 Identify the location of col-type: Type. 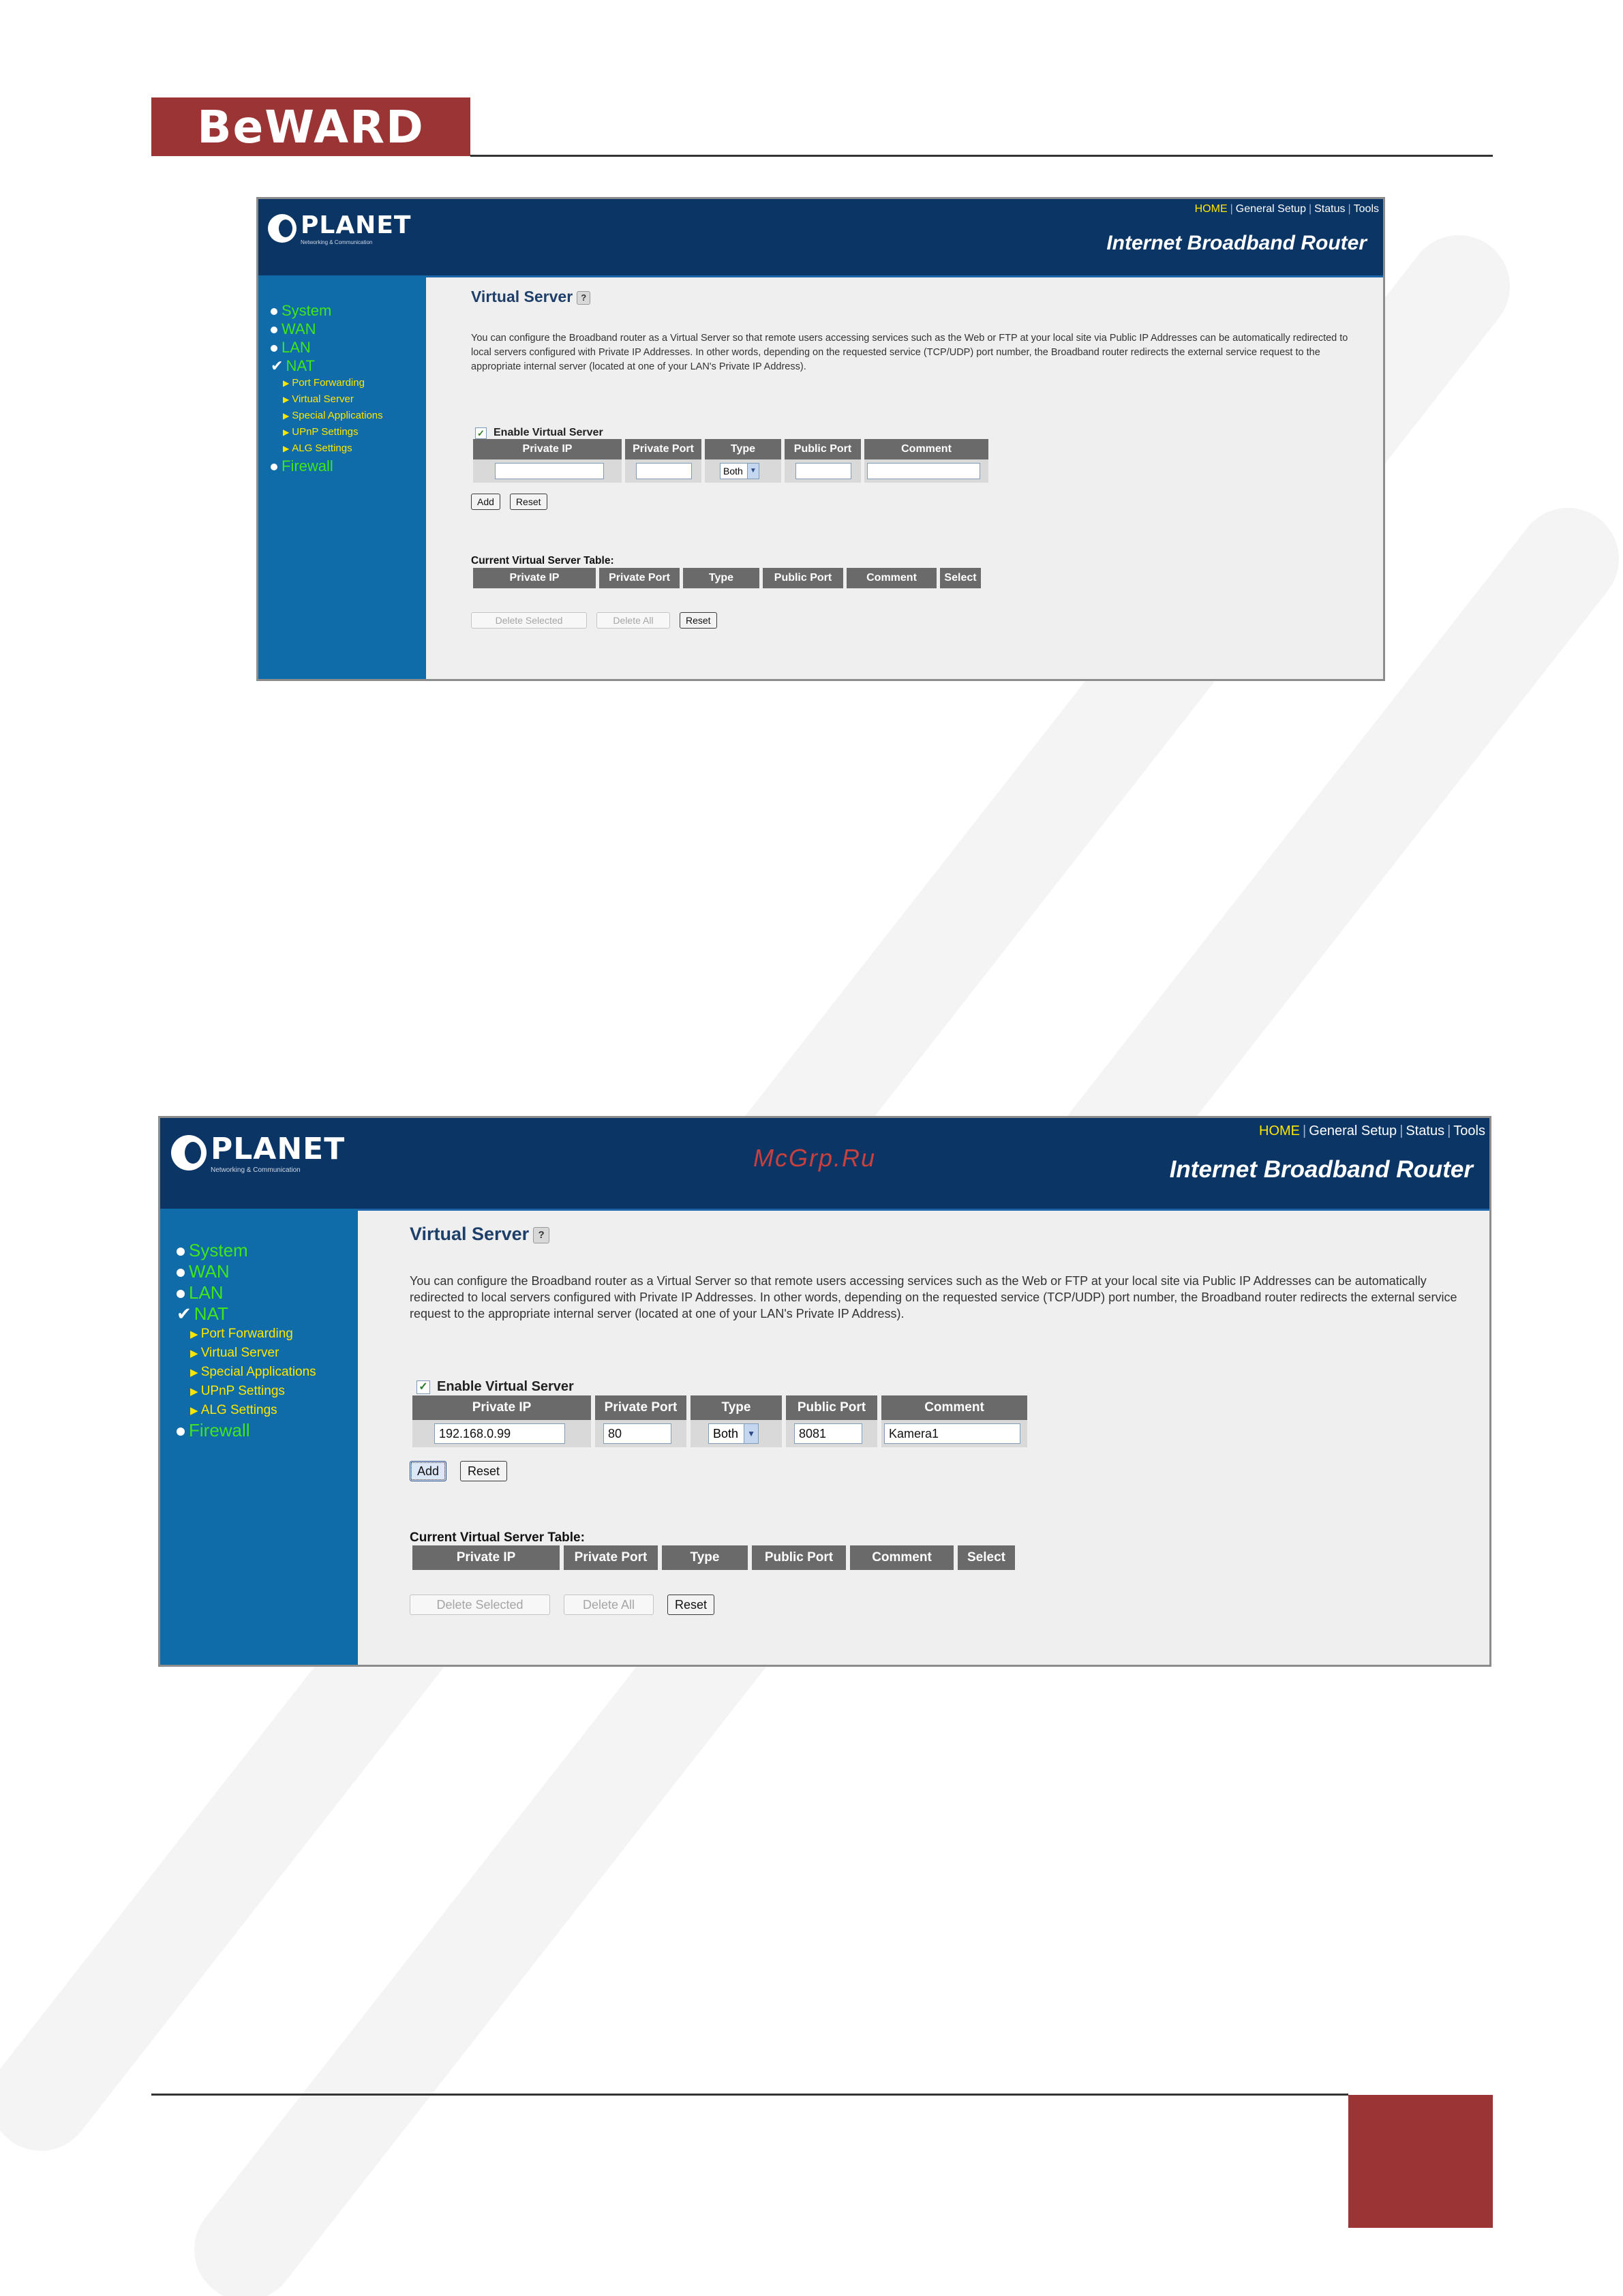
(721, 578).